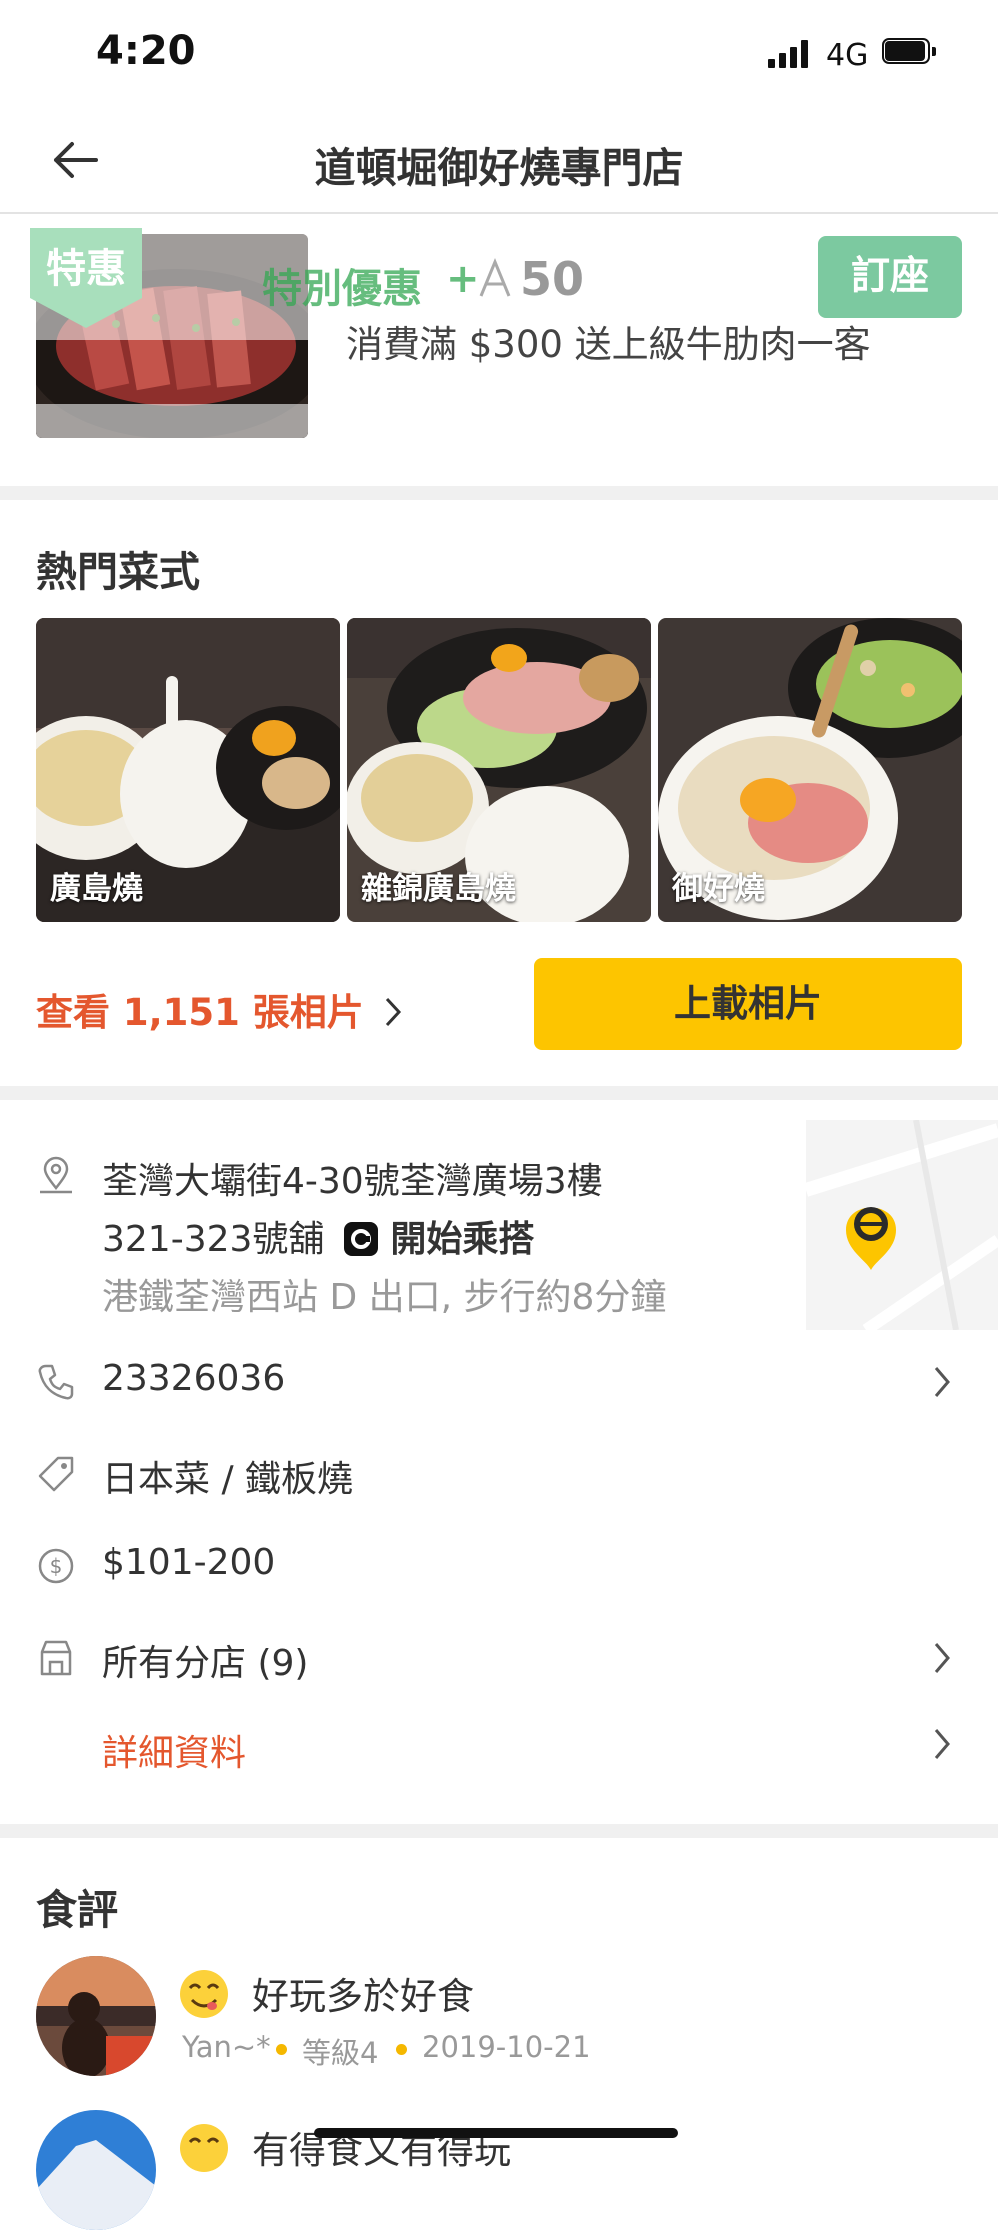 The image size is (998, 2230). Describe the element at coordinates (552, 279) in the screenshot. I see `deal-points: 50` at that location.